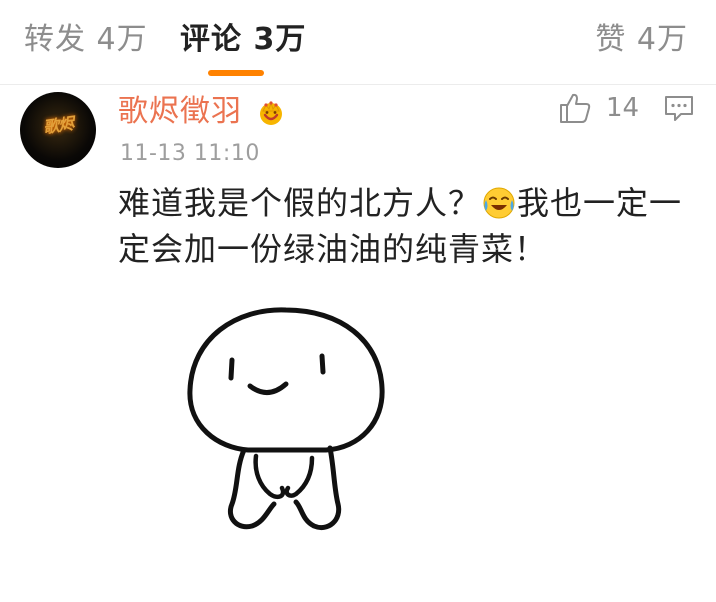  I want to click on tab-likes: 赞 4万, so click(641, 40).